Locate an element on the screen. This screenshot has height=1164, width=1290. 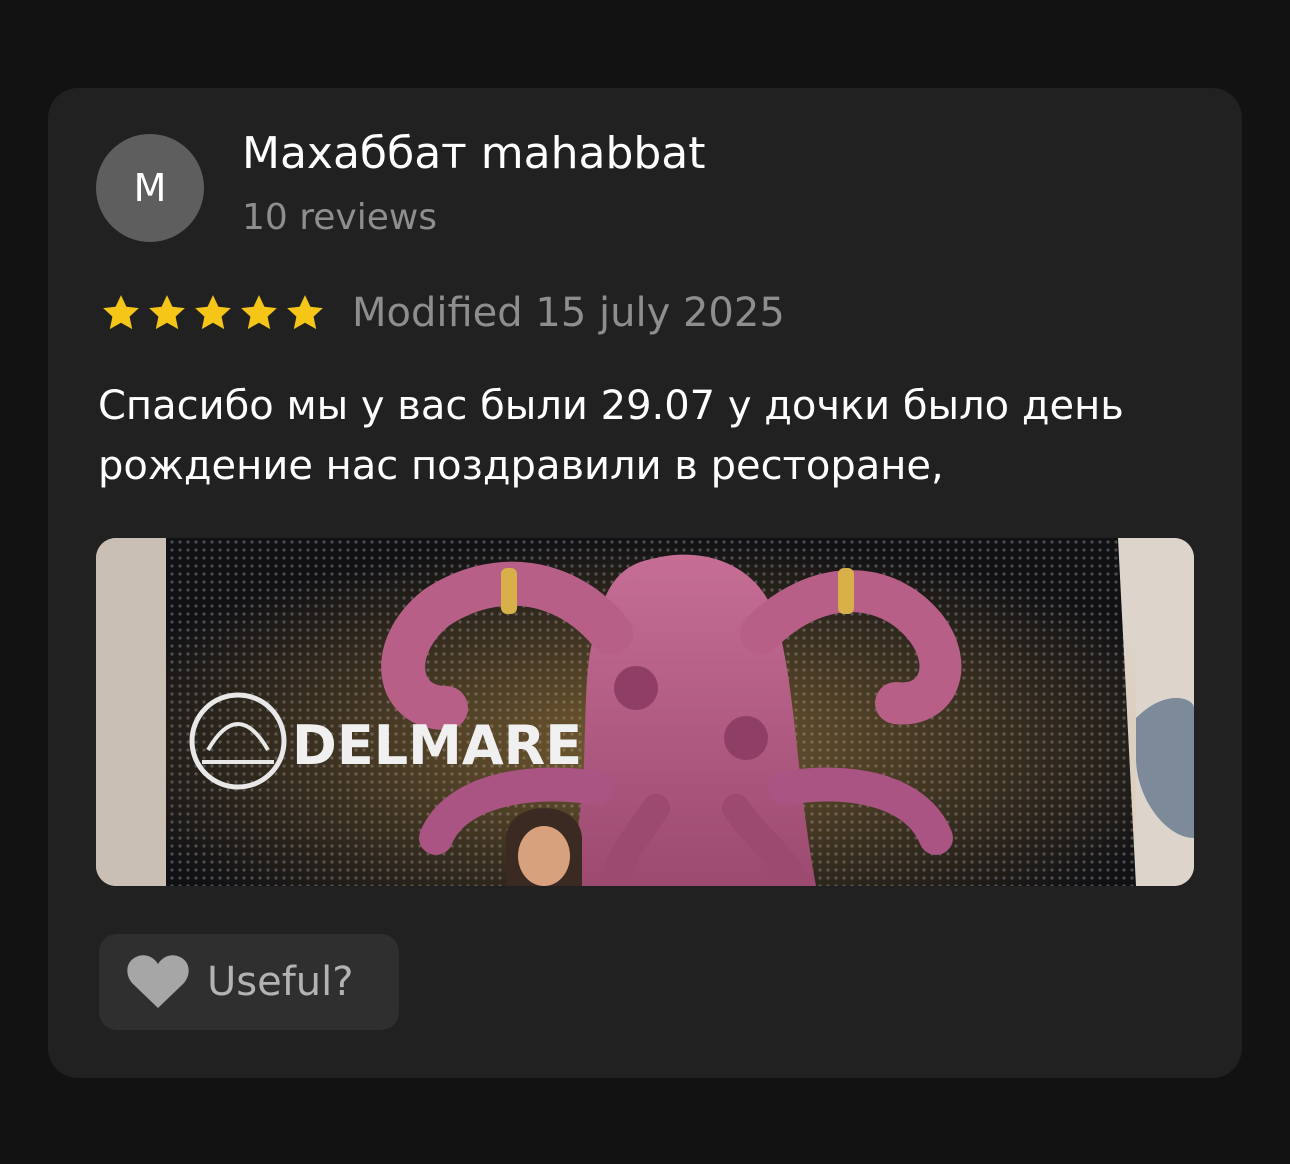
useful-button: Useful? is located at coordinates (249, 982).